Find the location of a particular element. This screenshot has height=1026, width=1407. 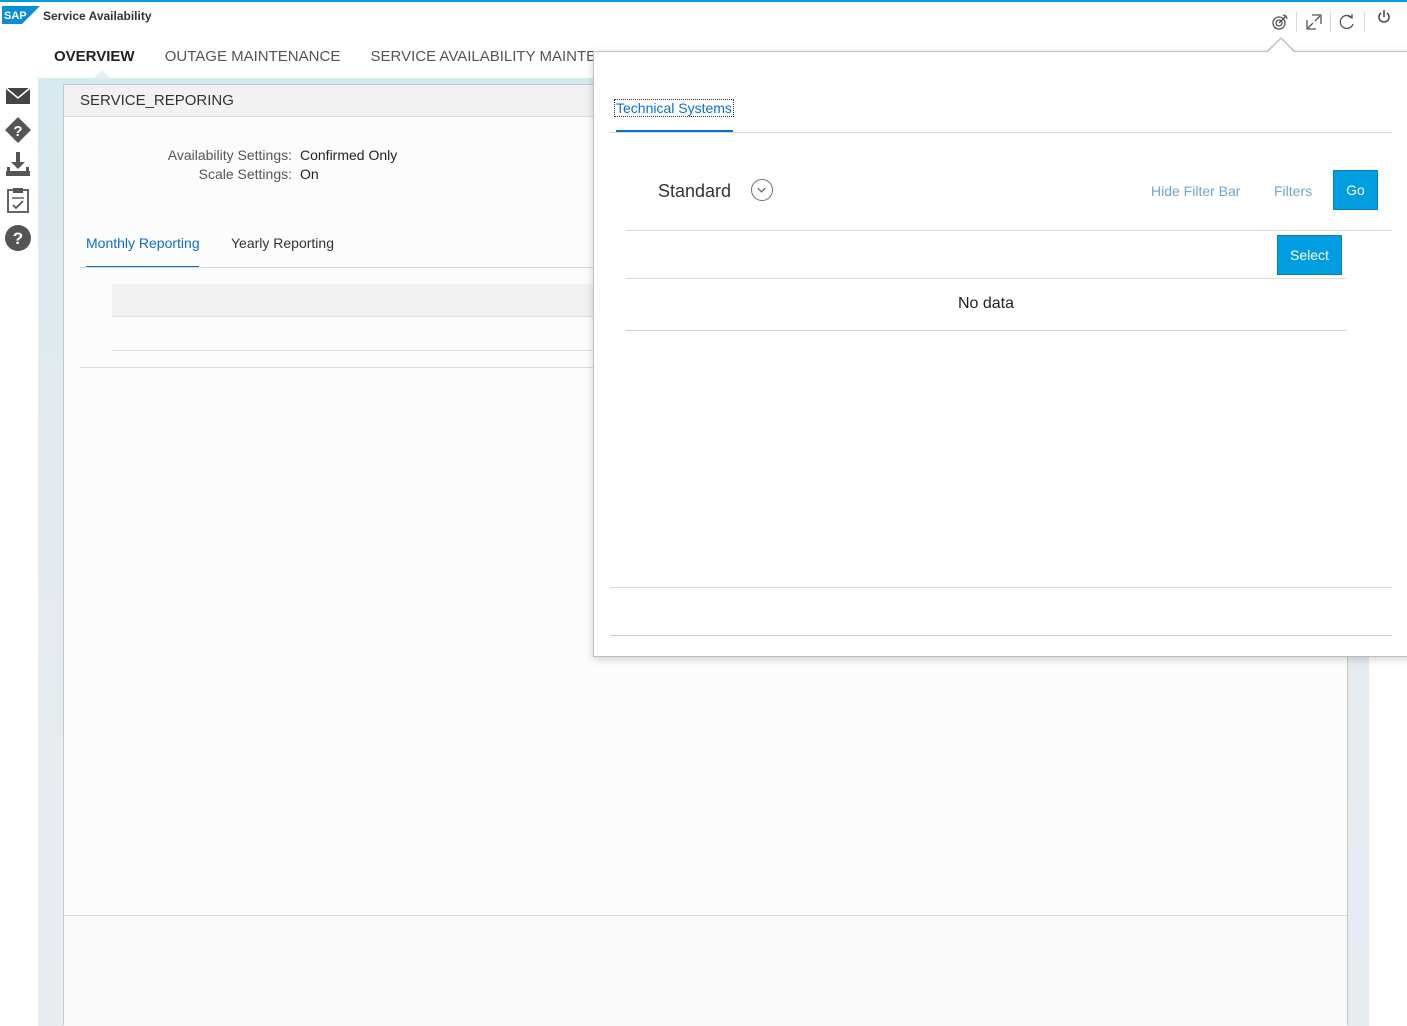

refresh-icon is located at coordinates (1347, 22).